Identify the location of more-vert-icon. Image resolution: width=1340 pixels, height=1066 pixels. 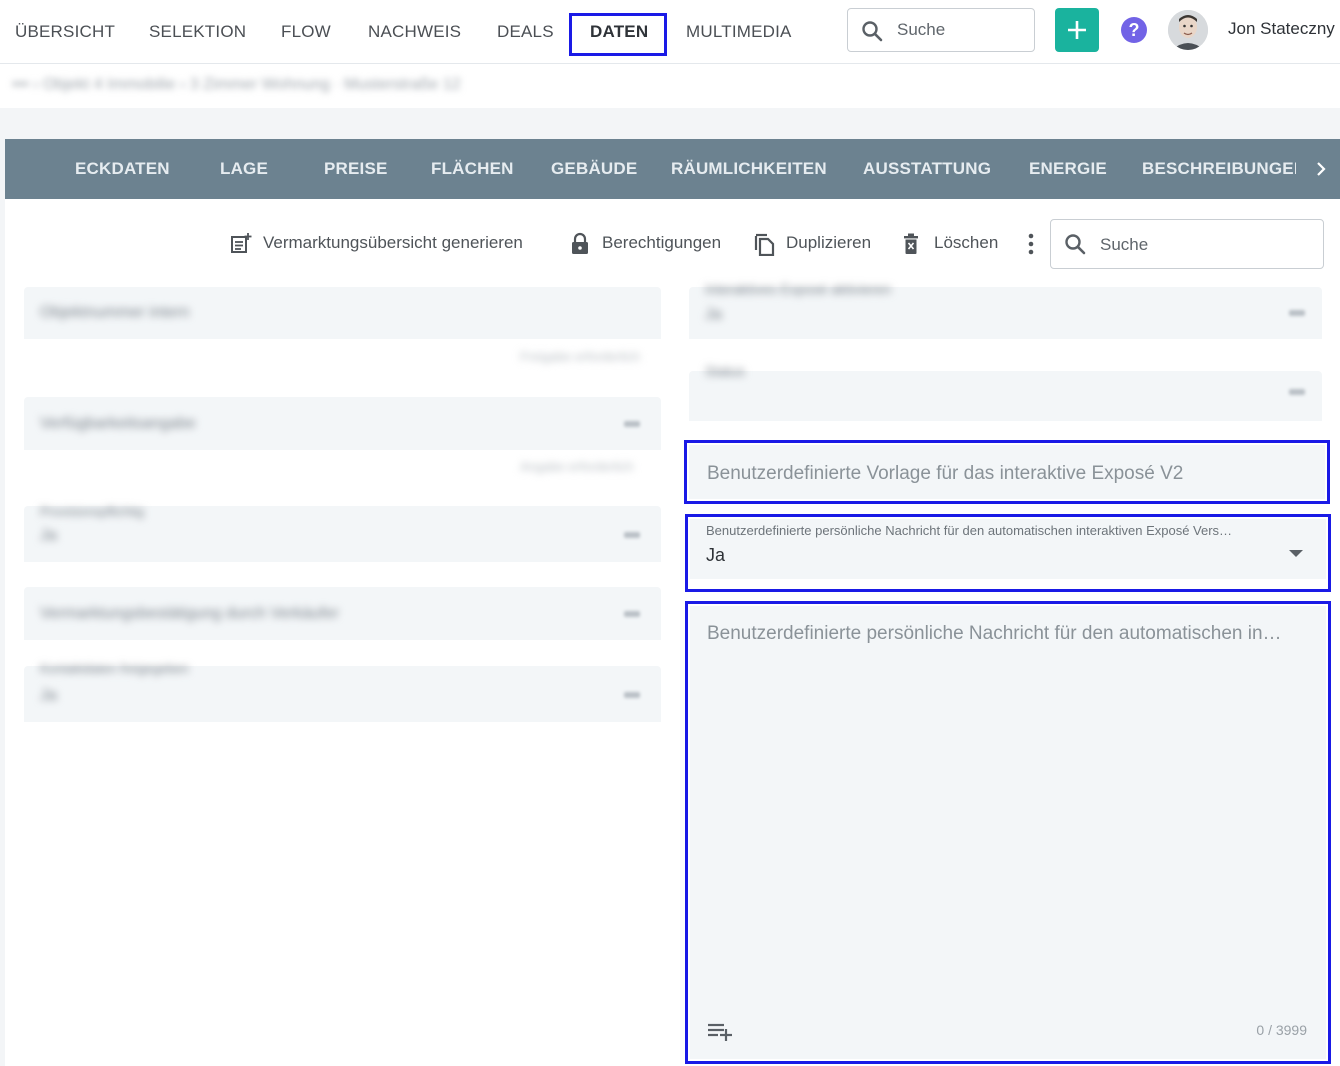
(1031, 244).